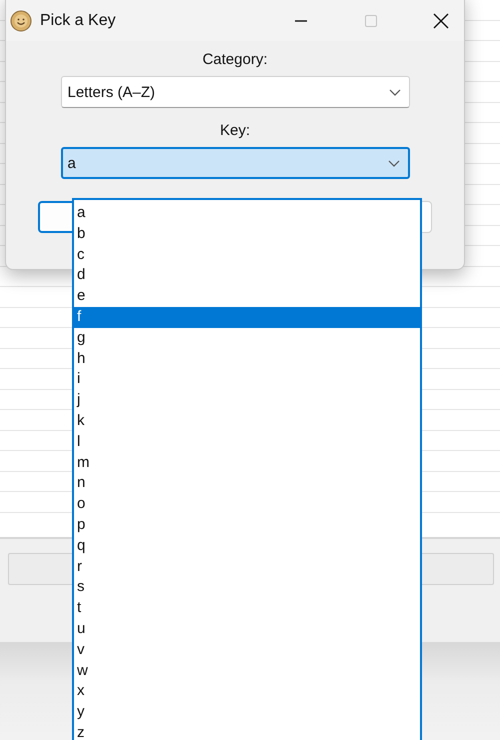 The width and height of the screenshot is (500, 740). I want to click on dropdown-option: q, so click(247, 546).